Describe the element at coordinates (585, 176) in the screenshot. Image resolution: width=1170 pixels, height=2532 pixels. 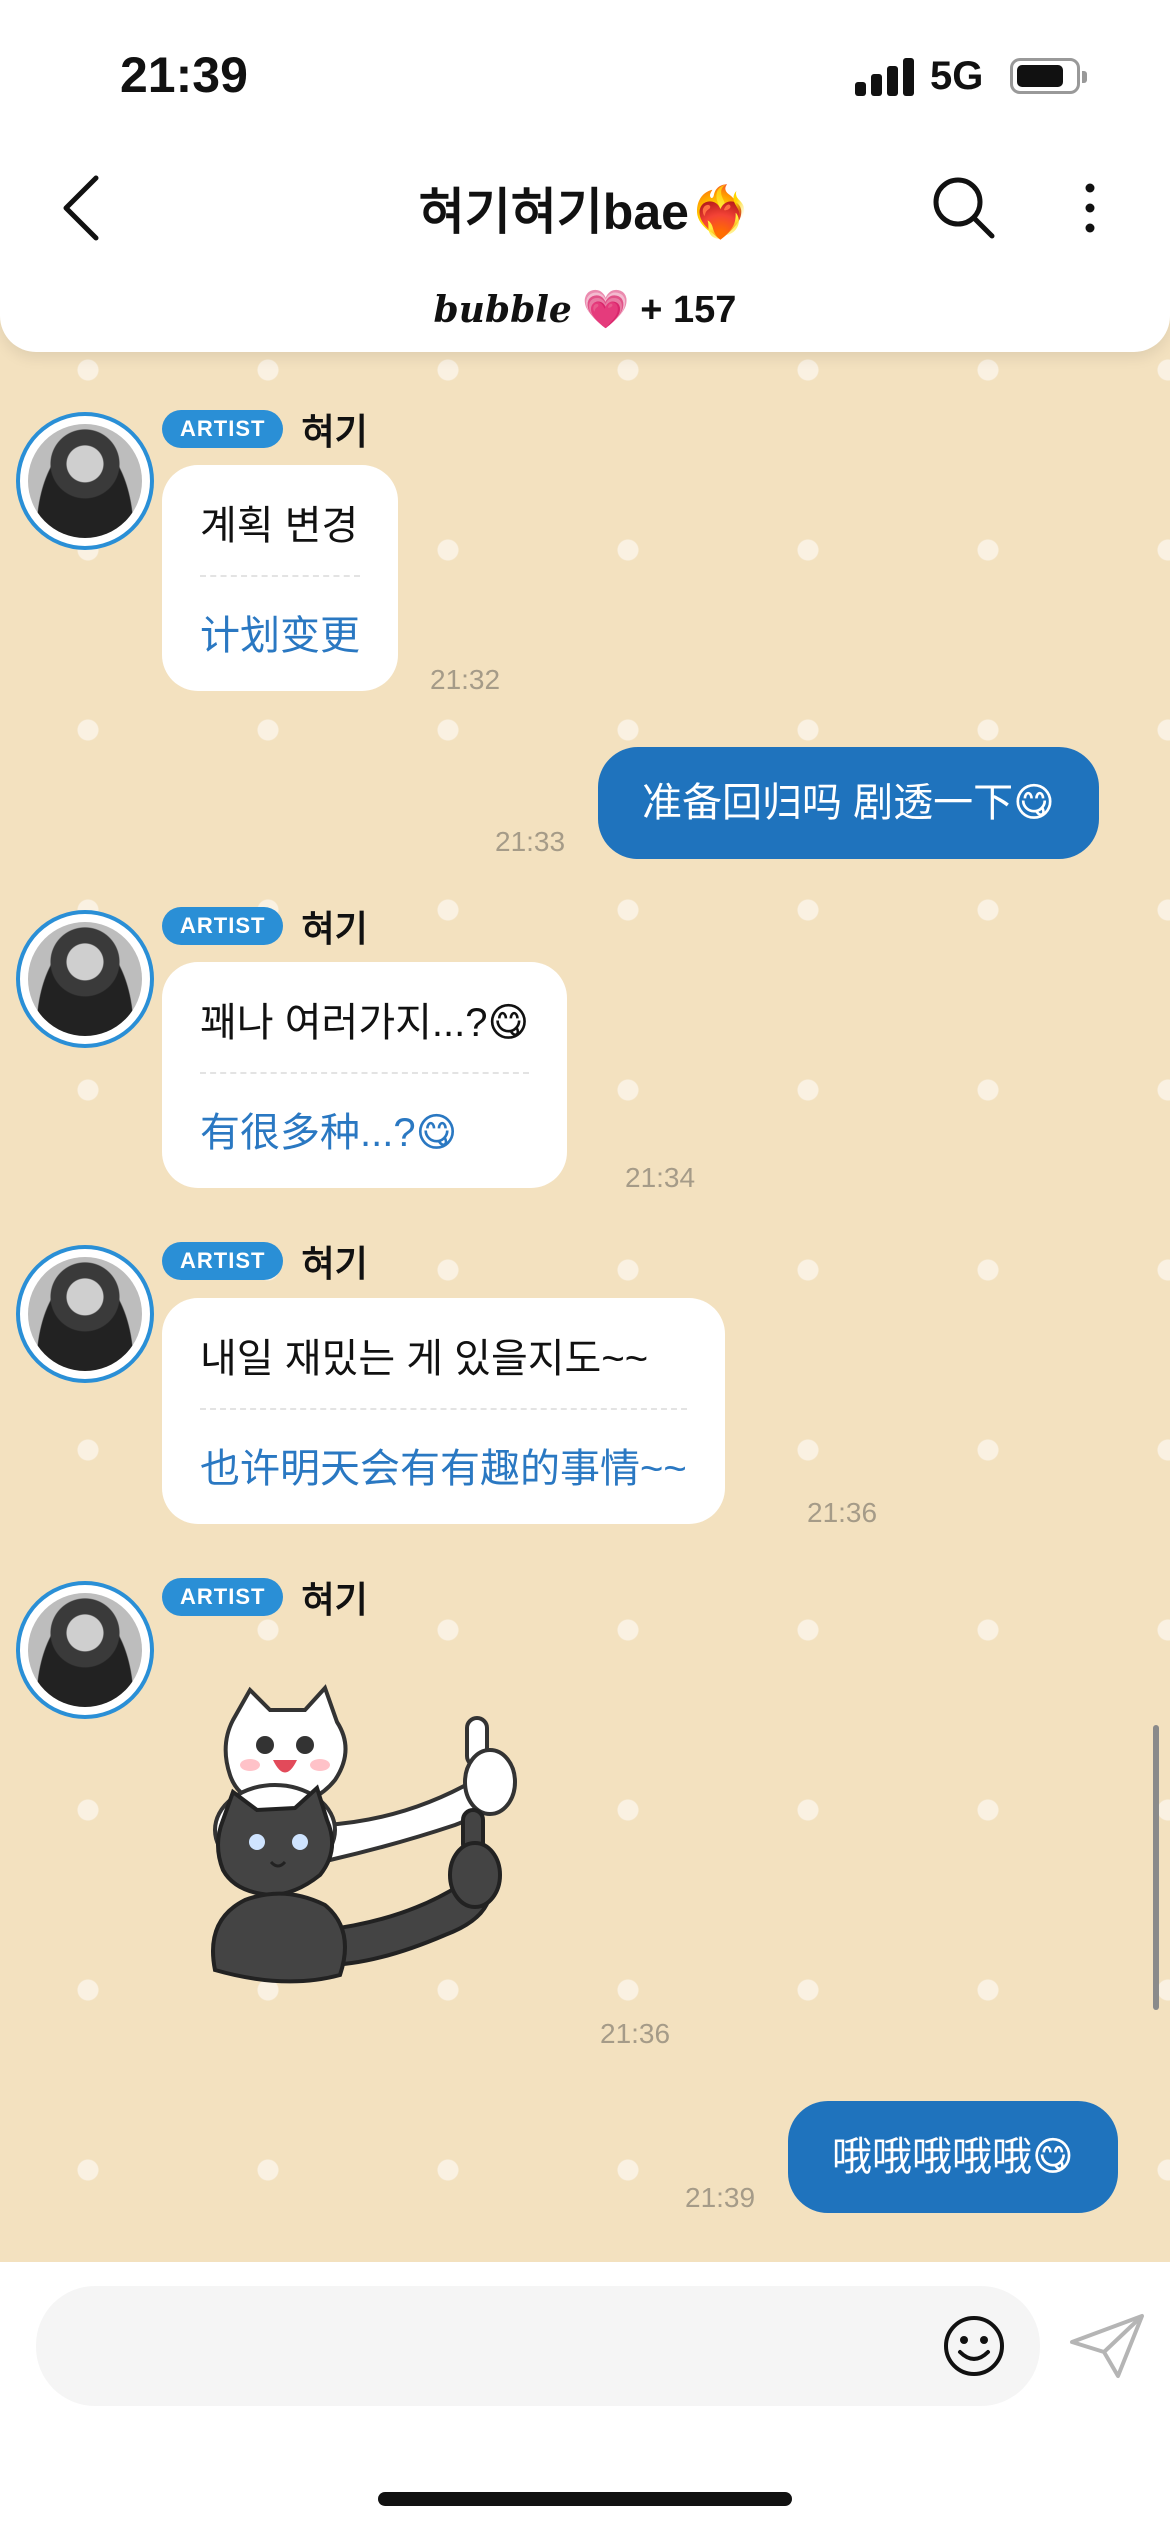
I see `header: 21:39 5G 혀기혀기bae❤️‍🔥 bubble 💗 + 157` at that location.